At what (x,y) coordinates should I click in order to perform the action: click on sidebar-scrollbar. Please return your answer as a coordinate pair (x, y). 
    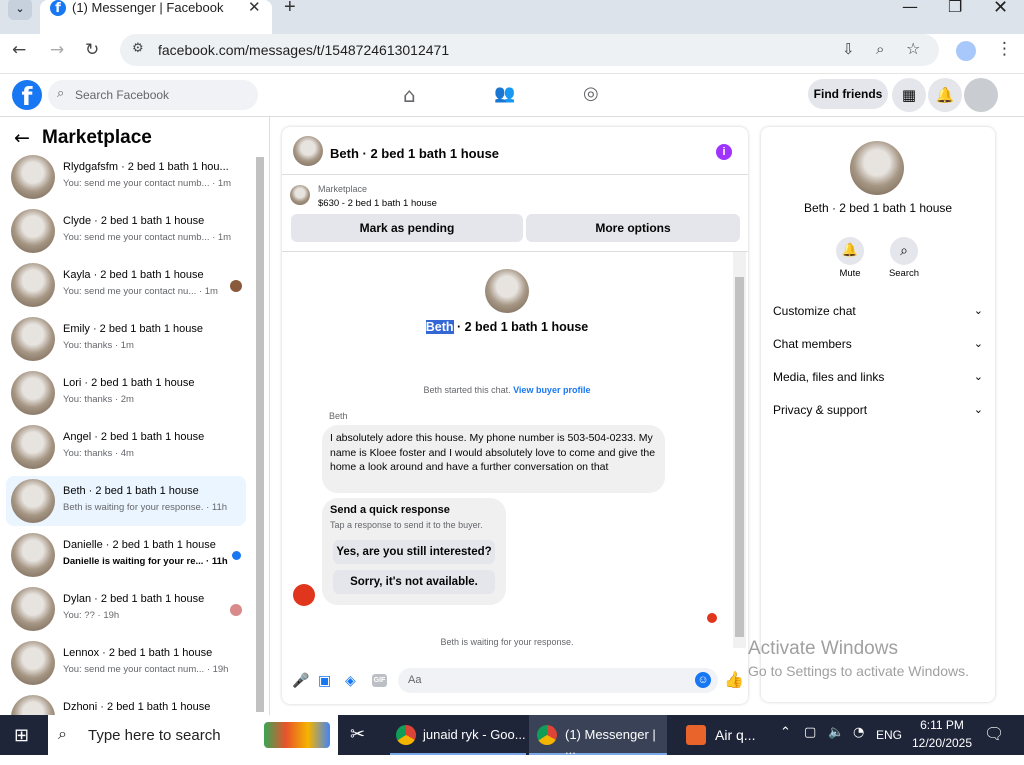
    Looking at the image, I should click on (260, 434).